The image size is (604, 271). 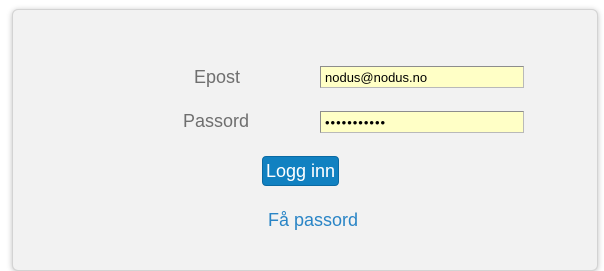 What do you see at coordinates (215, 121) in the screenshot?
I see `password-label: Passord` at bounding box center [215, 121].